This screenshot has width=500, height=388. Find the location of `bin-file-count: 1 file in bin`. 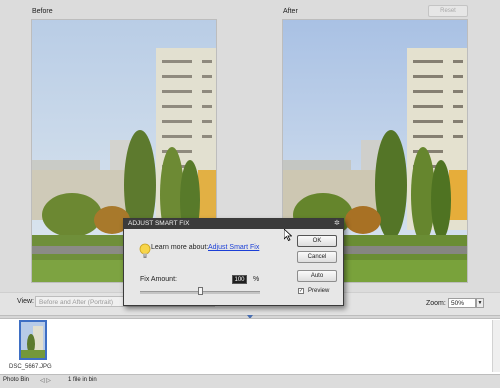

bin-file-count: 1 file in bin is located at coordinates (82, 380).